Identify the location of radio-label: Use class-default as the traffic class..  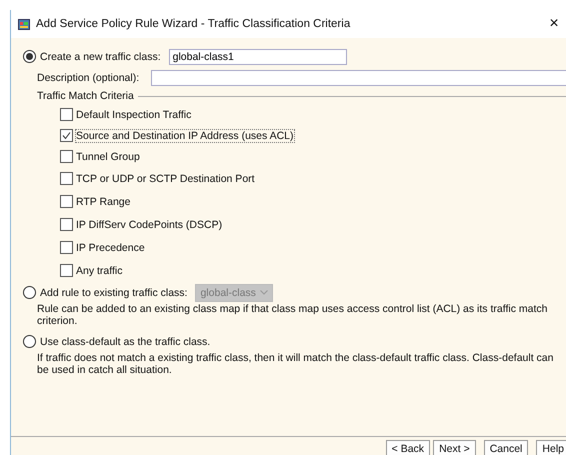
(125, 342).